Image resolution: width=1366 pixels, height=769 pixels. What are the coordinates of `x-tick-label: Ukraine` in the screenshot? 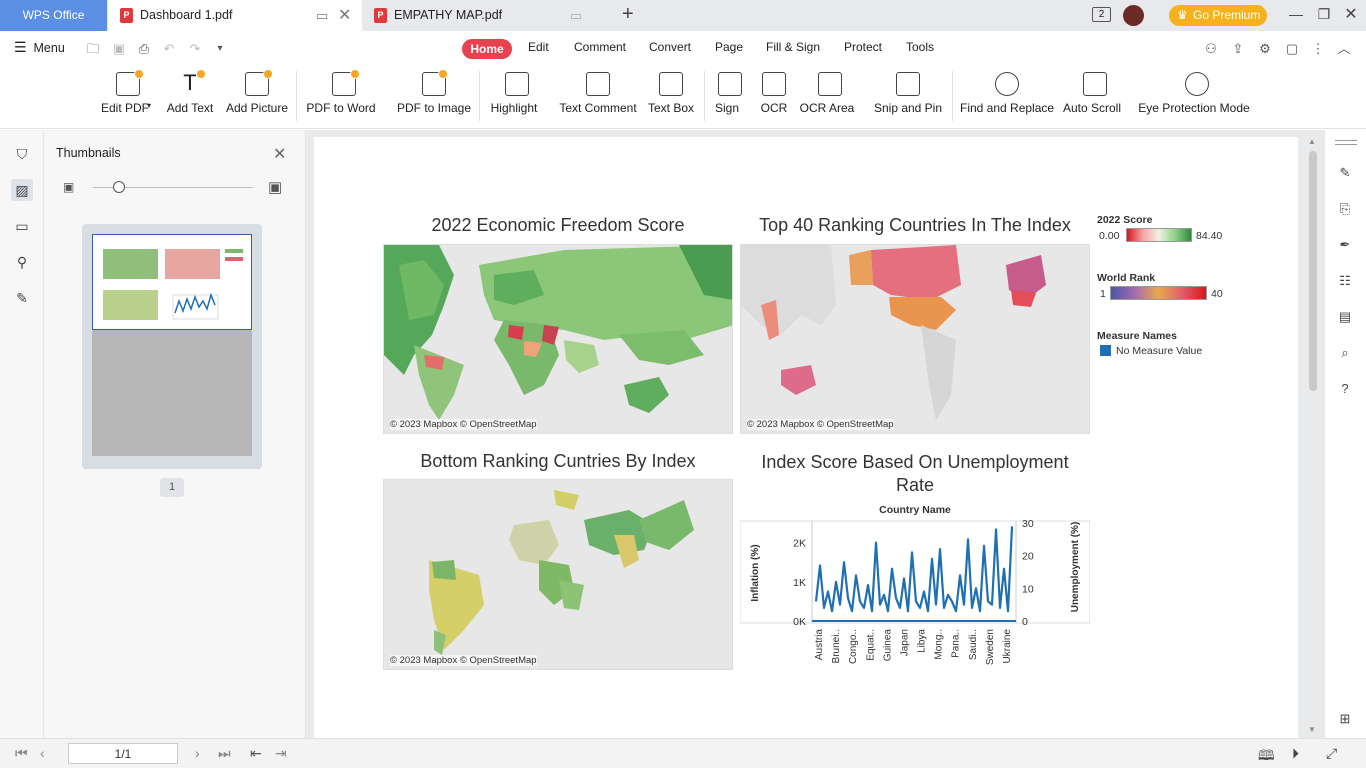 It's located at (1007, 646).